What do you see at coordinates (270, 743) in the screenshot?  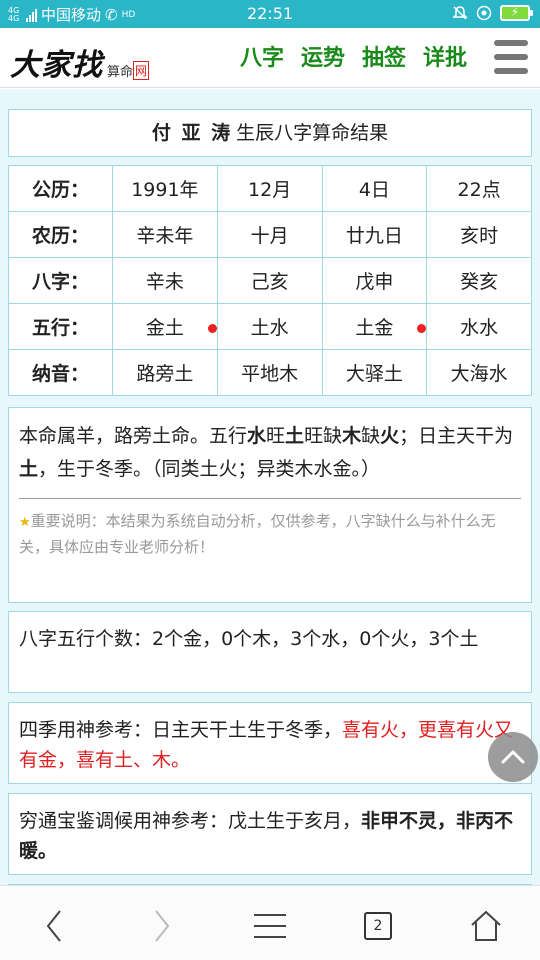 I see `season-yongshen: 四季用神参考：日主天干土生于冬季，喜有火，更喜有火又有金，喜有土、木。` at bounding box center [270, 743].